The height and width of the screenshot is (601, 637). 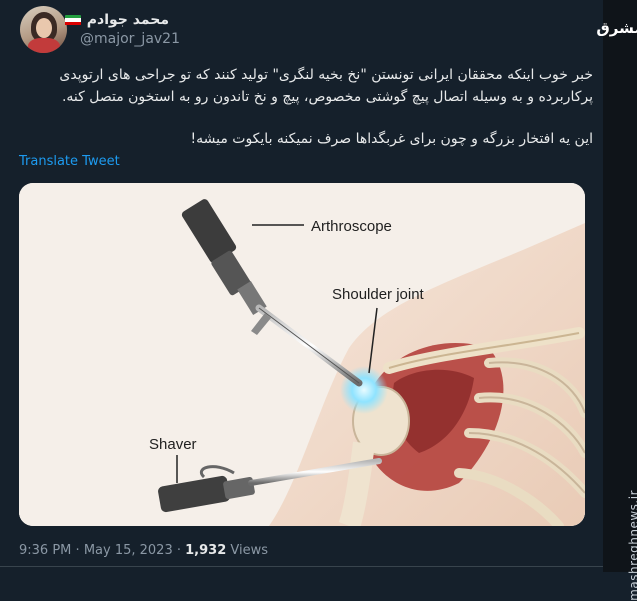 What do you see at coordinates (84, 504) in the screenshot?
I see `lower-left-background` at bounding box center [84, 504].